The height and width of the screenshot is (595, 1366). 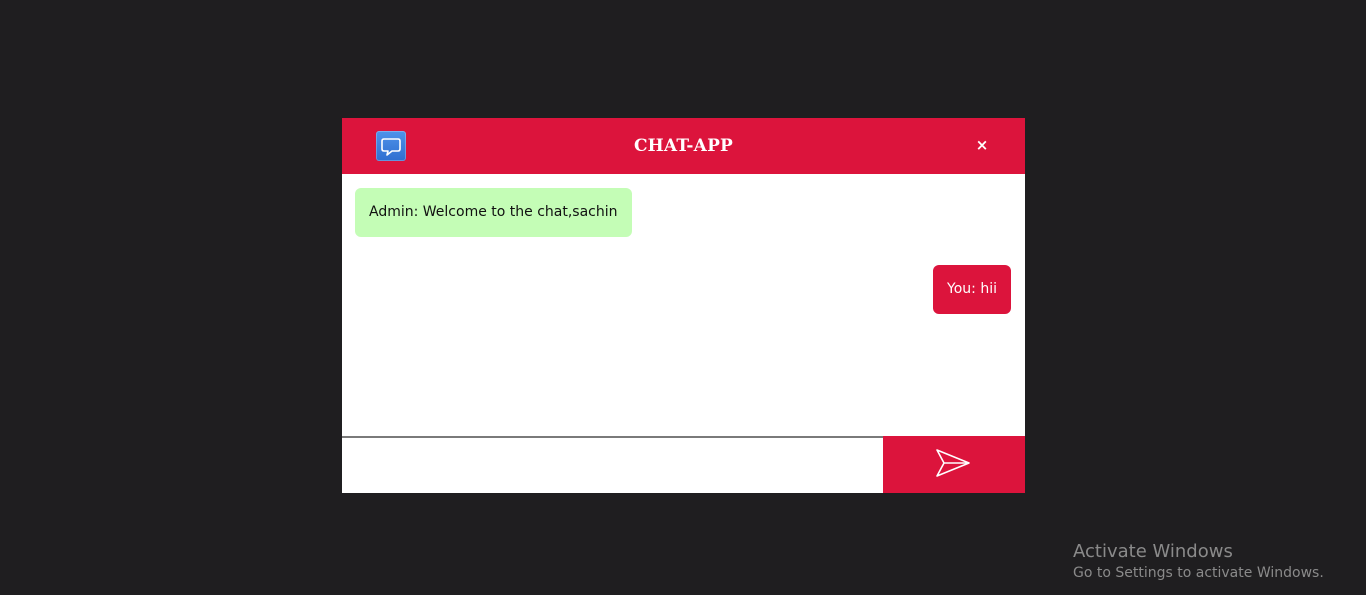 I want to click on close-button: ×, so click(x=982, y=145).